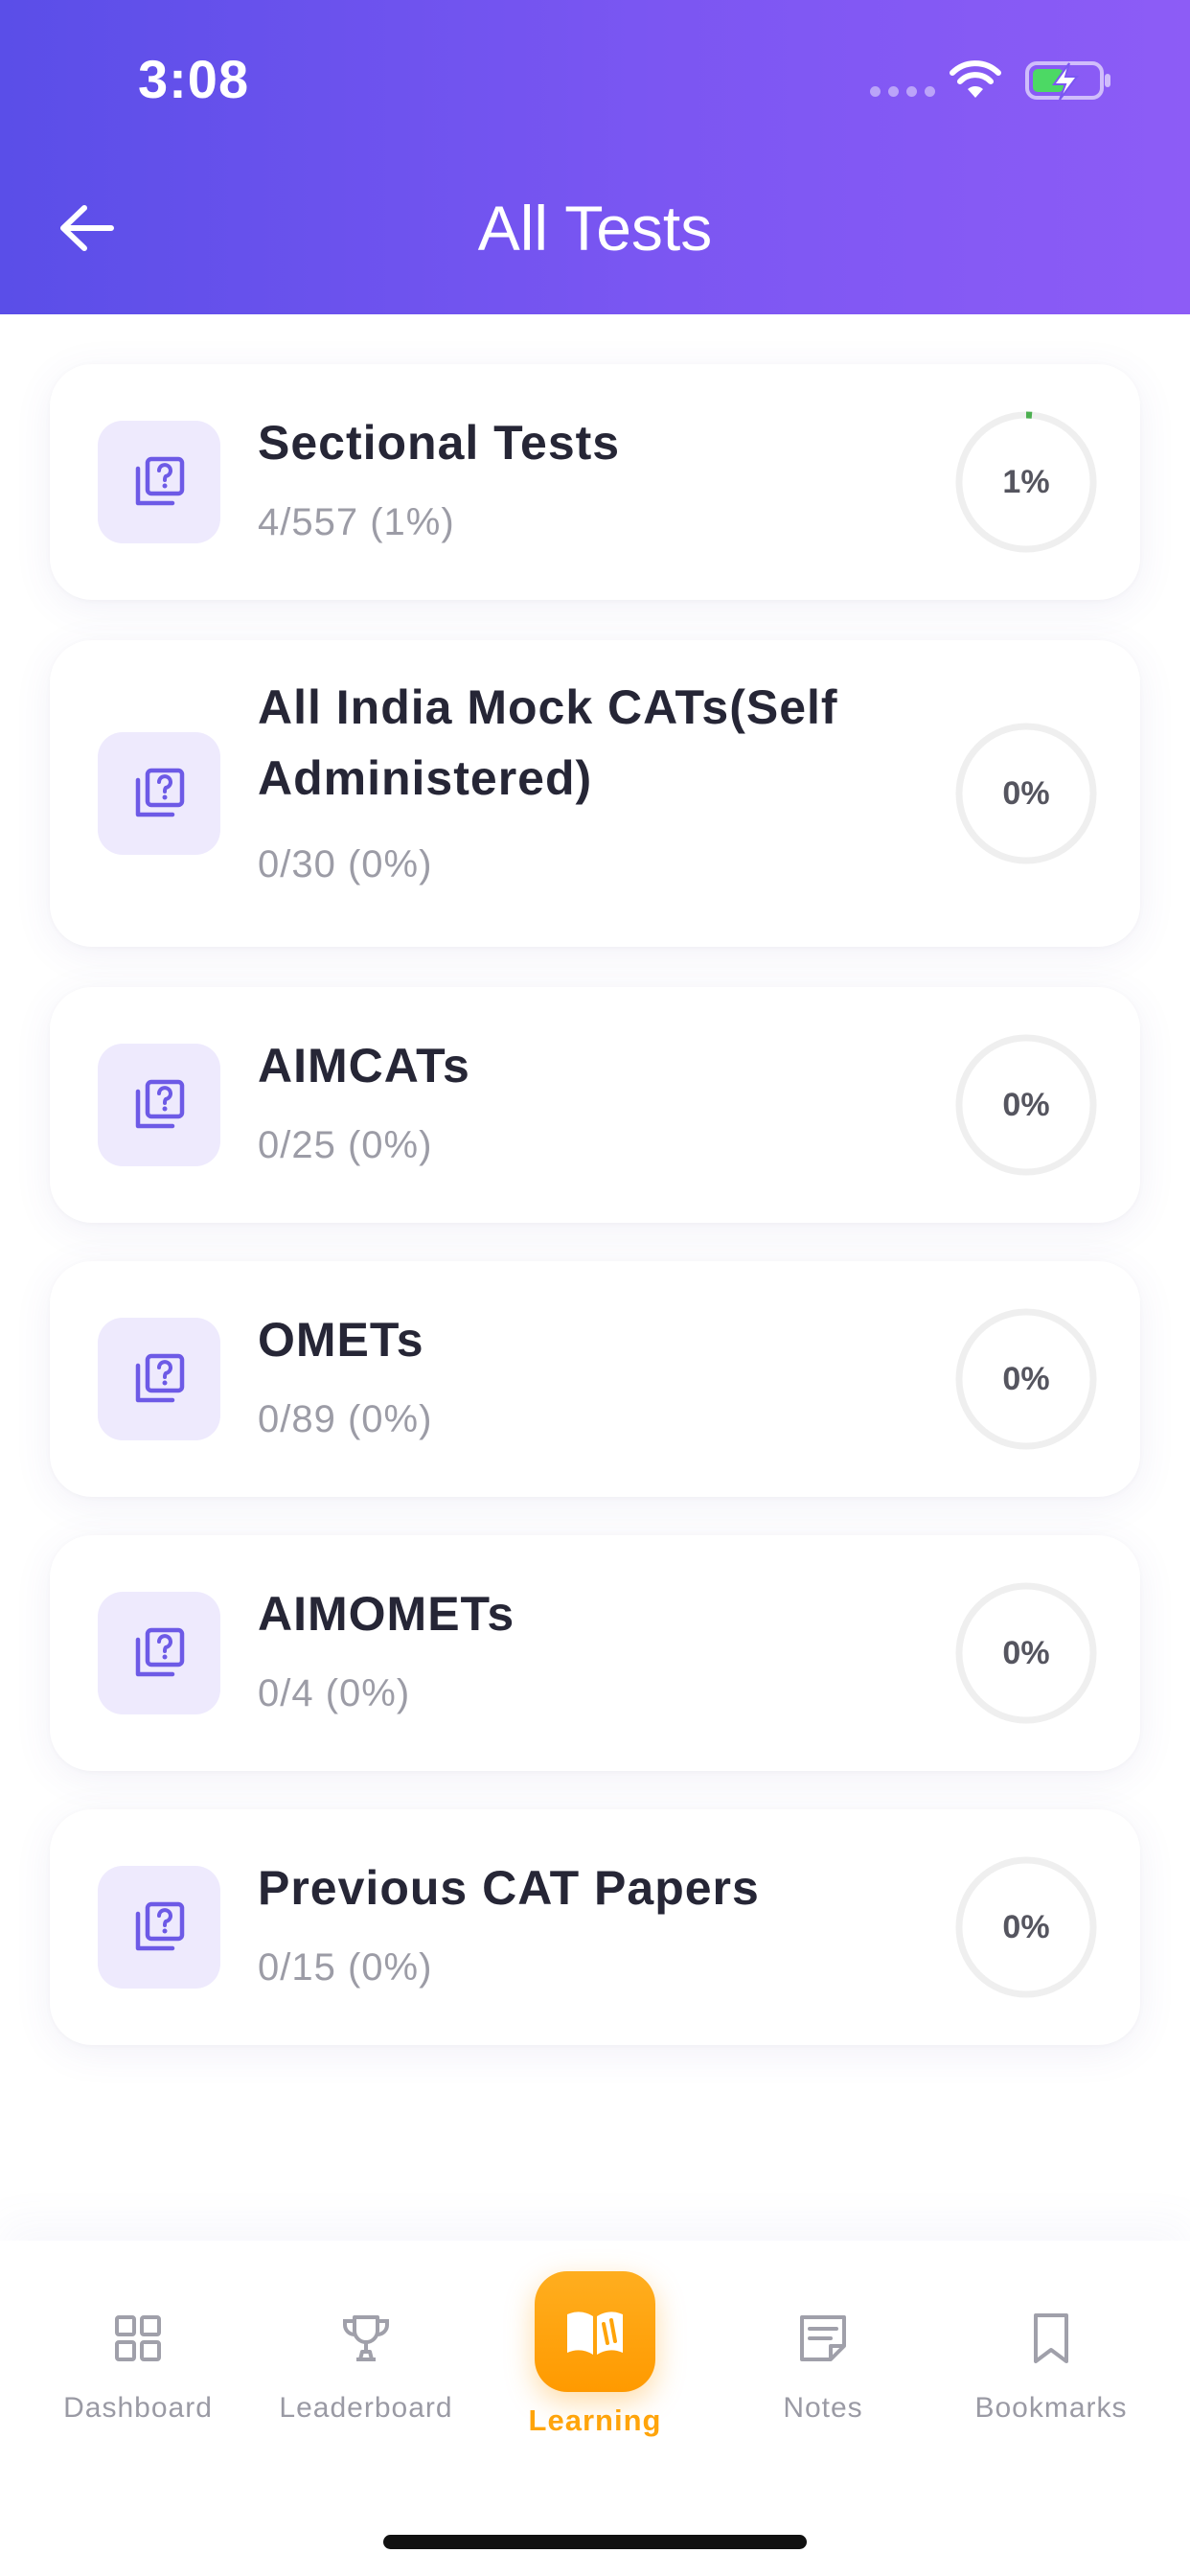  I want to click on open-book-icon, so click(595, 2333).